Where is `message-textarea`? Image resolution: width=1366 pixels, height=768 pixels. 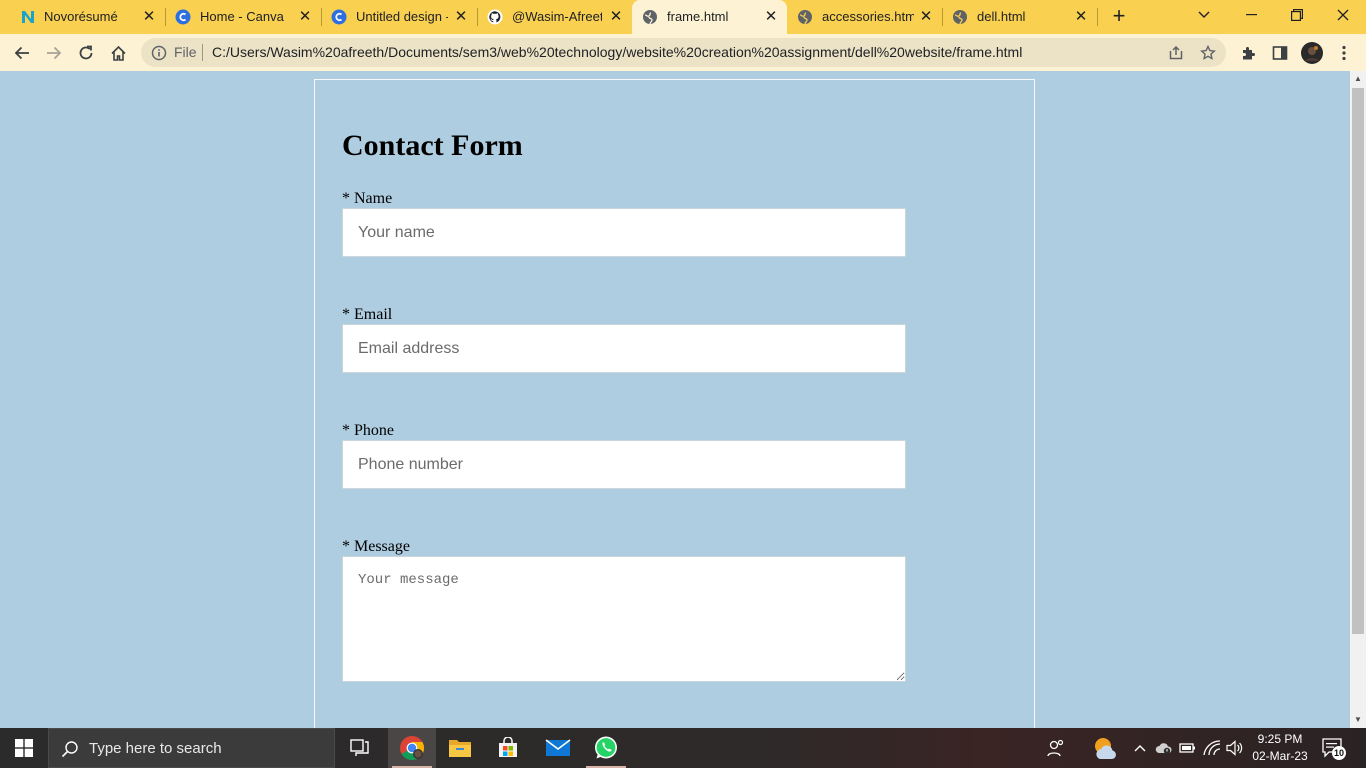 message-textarea is located at coordinates (624, 619).